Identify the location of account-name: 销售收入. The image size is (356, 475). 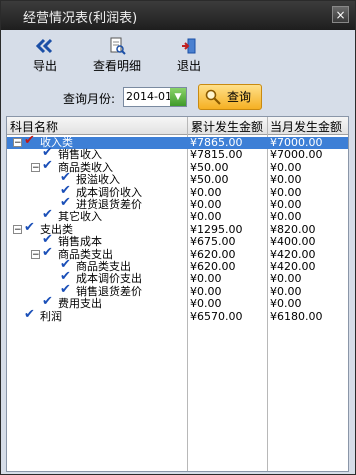
(80, 155).